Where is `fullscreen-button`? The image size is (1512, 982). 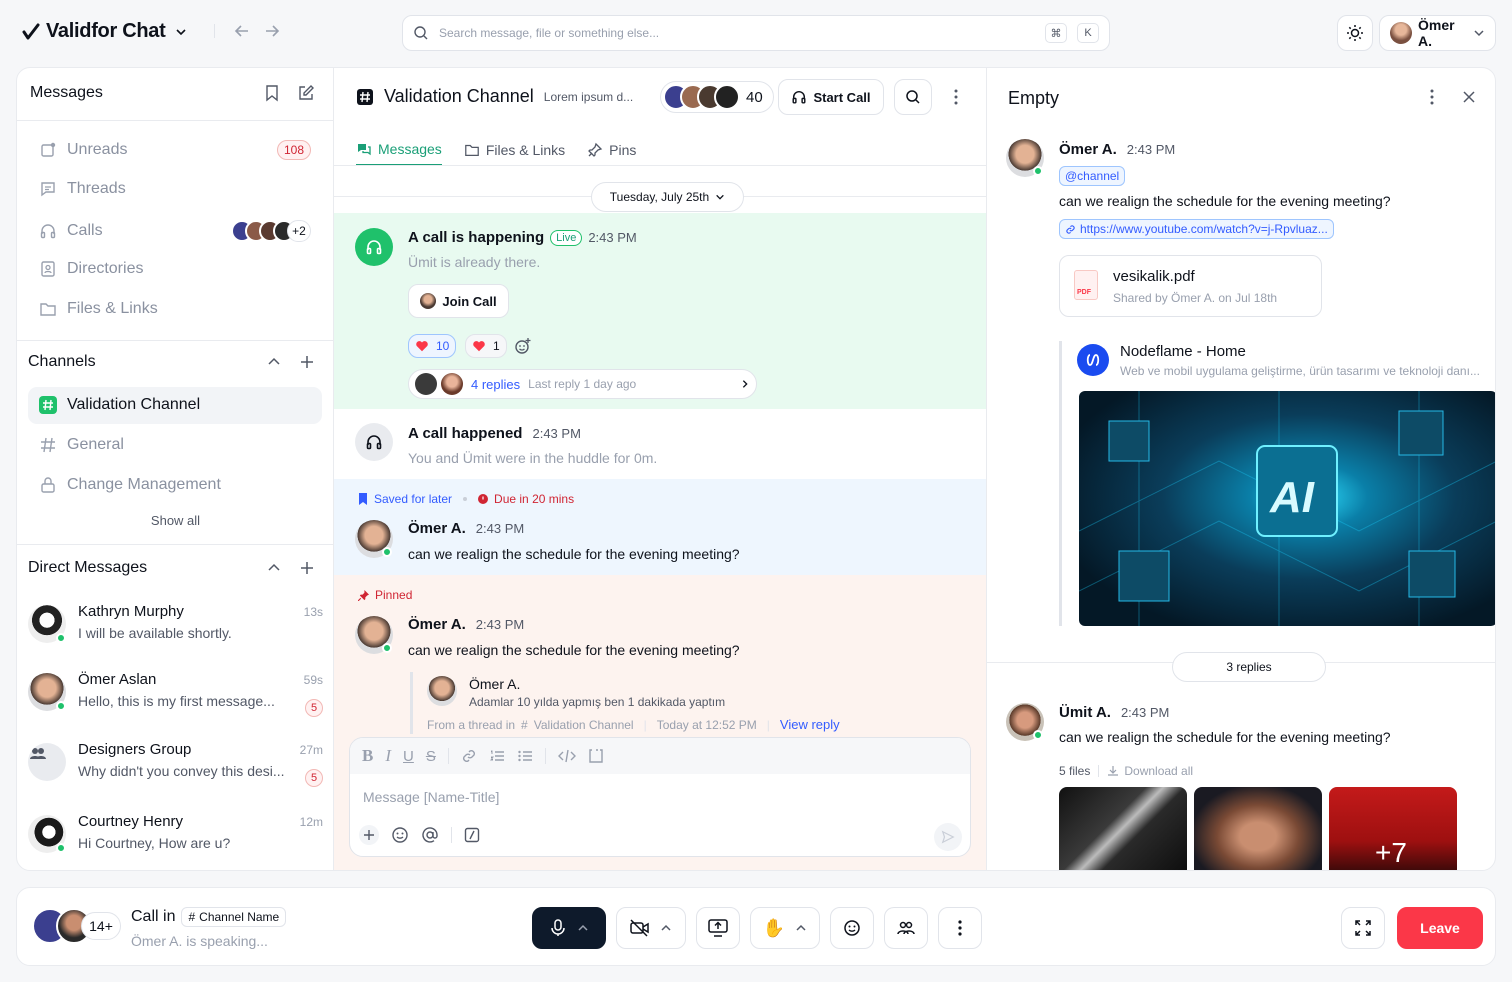
fullscreen-button is located at coordinates (1363, 928).